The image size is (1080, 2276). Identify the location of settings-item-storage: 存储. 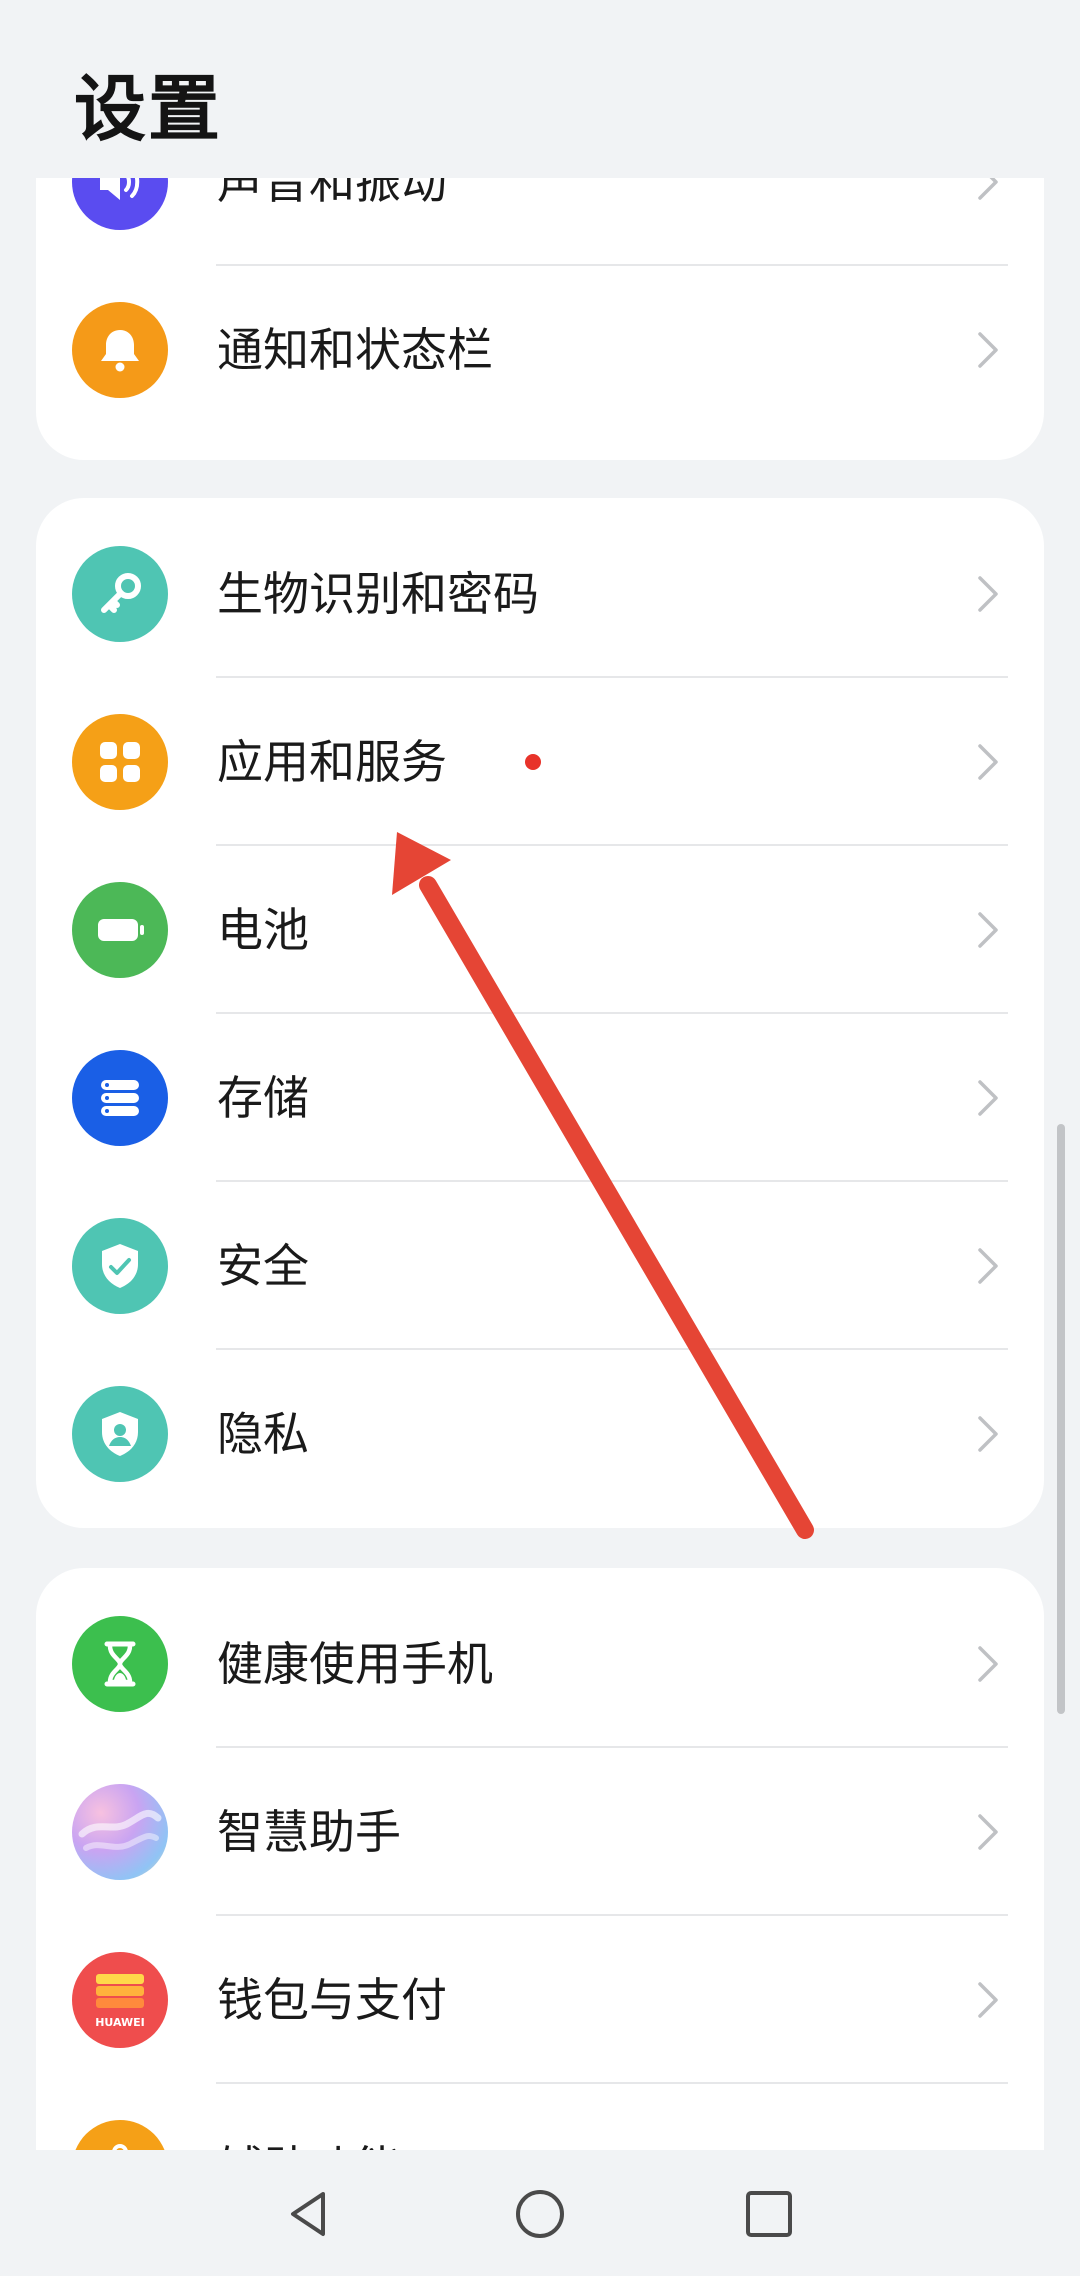
(540, 1098).